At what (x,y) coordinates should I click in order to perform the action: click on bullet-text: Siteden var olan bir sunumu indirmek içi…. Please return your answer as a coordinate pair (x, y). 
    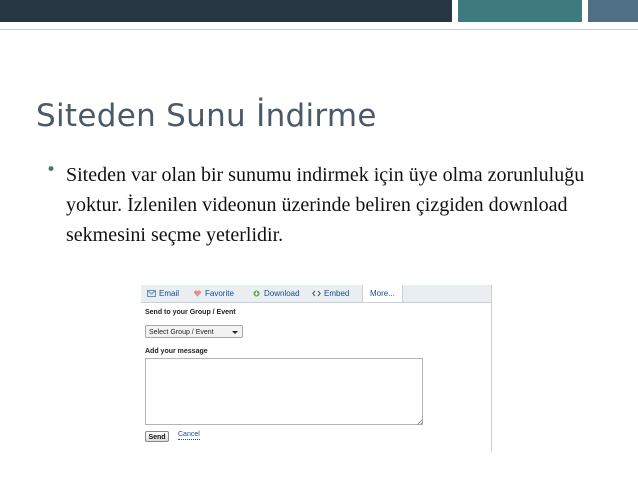
    Looking at the image, I should click on (325, 205).